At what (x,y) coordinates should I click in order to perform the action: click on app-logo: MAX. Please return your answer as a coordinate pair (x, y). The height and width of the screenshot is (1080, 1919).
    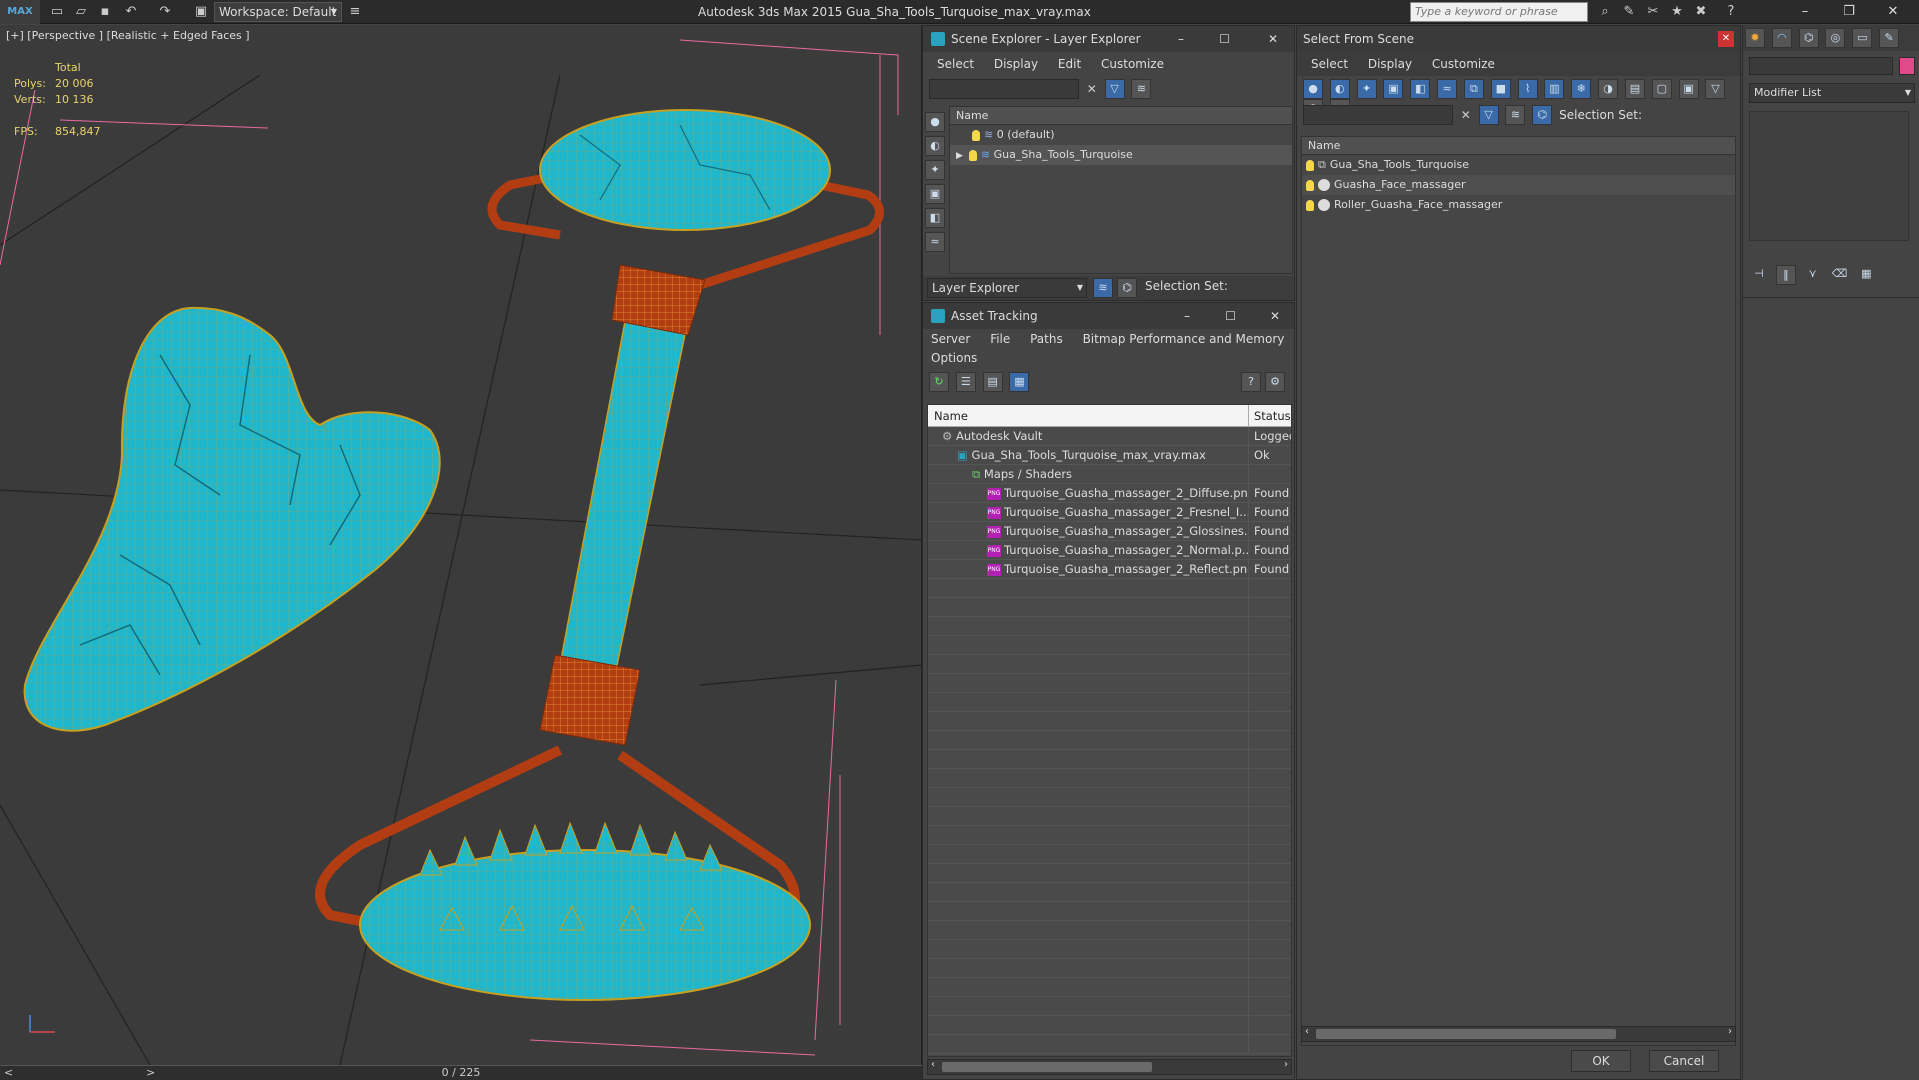
    Looking at the image, I should click on (20, 12).